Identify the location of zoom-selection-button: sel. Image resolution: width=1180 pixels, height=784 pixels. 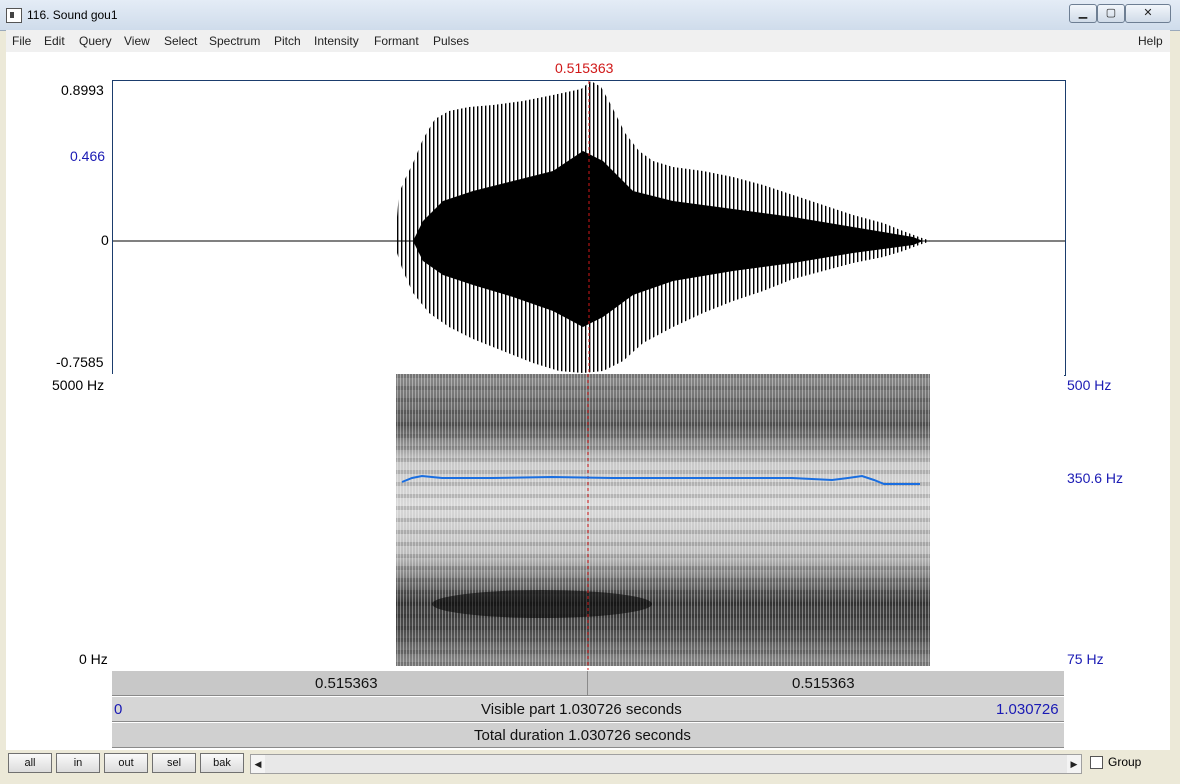
(174, 763).